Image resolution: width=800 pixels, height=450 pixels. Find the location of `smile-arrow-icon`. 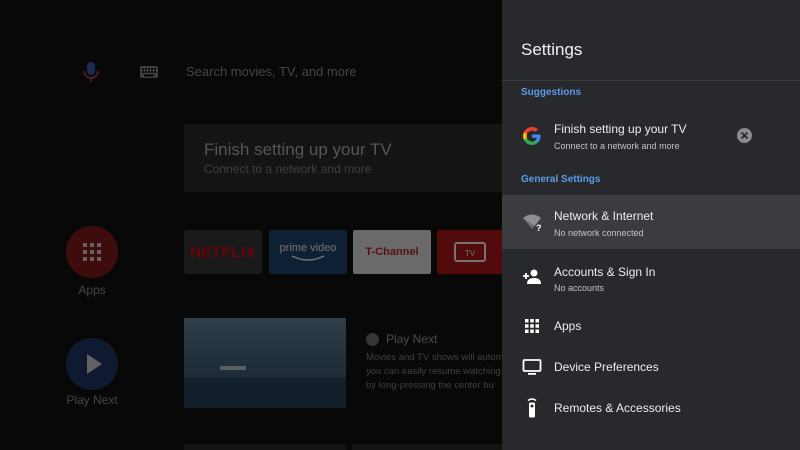

smile-arrow-icon is located at coordinates (308, 258).